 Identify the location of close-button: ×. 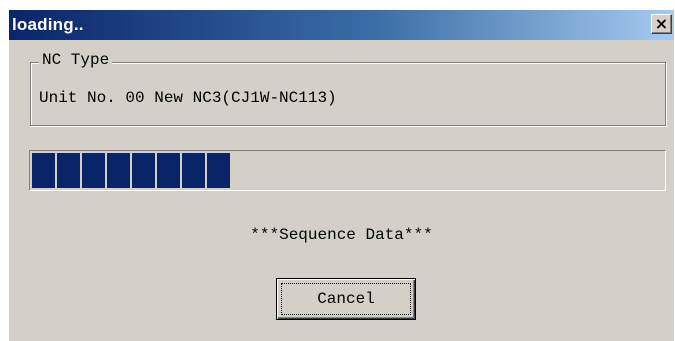
(661, 24).